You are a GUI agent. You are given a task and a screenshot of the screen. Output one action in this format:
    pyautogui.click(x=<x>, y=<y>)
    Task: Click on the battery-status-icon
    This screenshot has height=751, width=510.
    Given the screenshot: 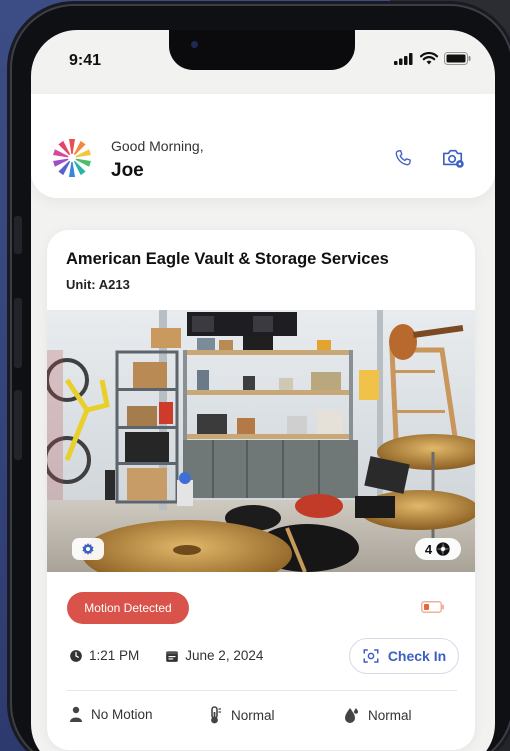 What is the action you would take?
    pyautogui.click(x=457, y=58)
    